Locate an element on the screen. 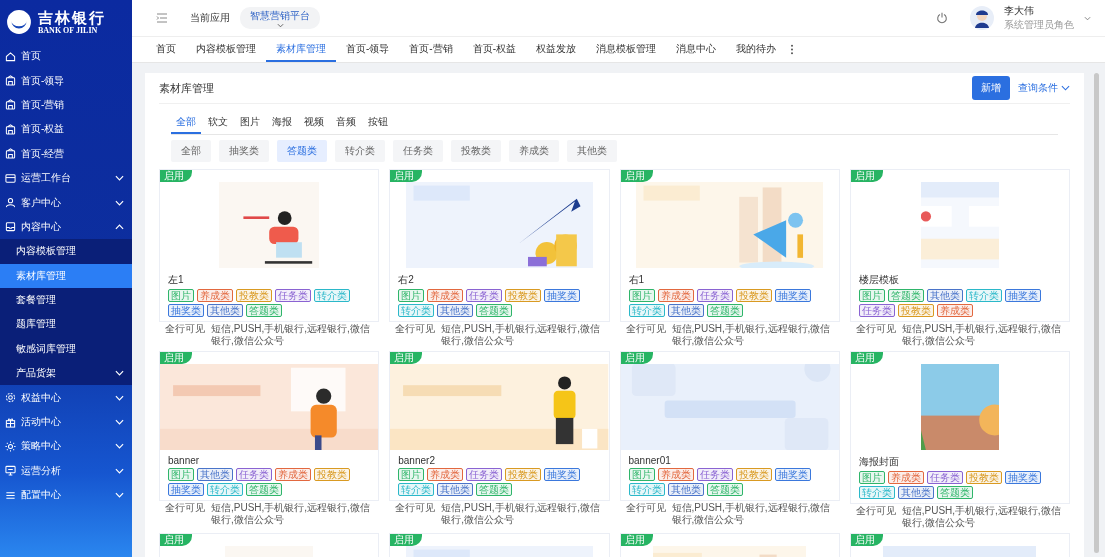  nav-item: 配置中心 is located at coordinates (66, 495).